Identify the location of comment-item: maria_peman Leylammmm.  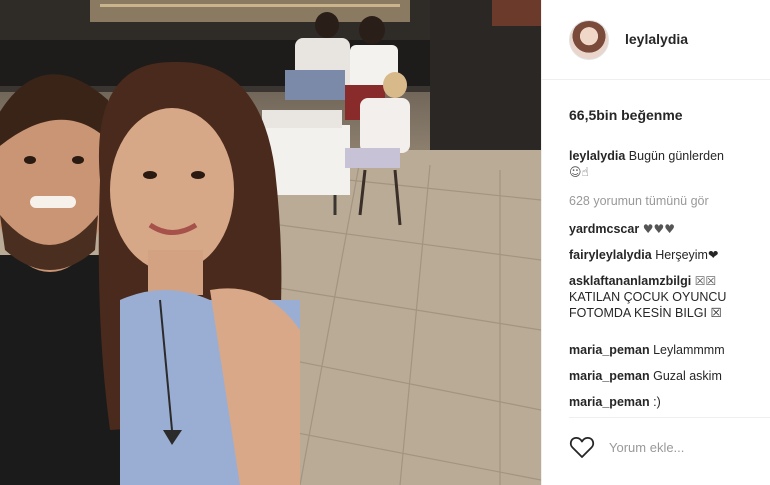
(647, 350).